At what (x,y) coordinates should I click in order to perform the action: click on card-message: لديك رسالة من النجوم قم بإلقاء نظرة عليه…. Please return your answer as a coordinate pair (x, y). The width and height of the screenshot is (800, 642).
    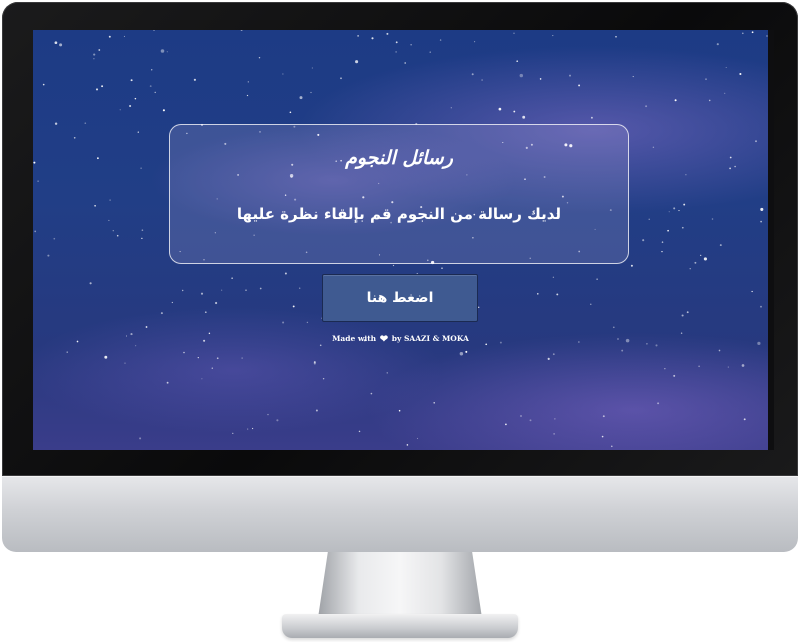
    Looking at the image, I should click on (399, 214).